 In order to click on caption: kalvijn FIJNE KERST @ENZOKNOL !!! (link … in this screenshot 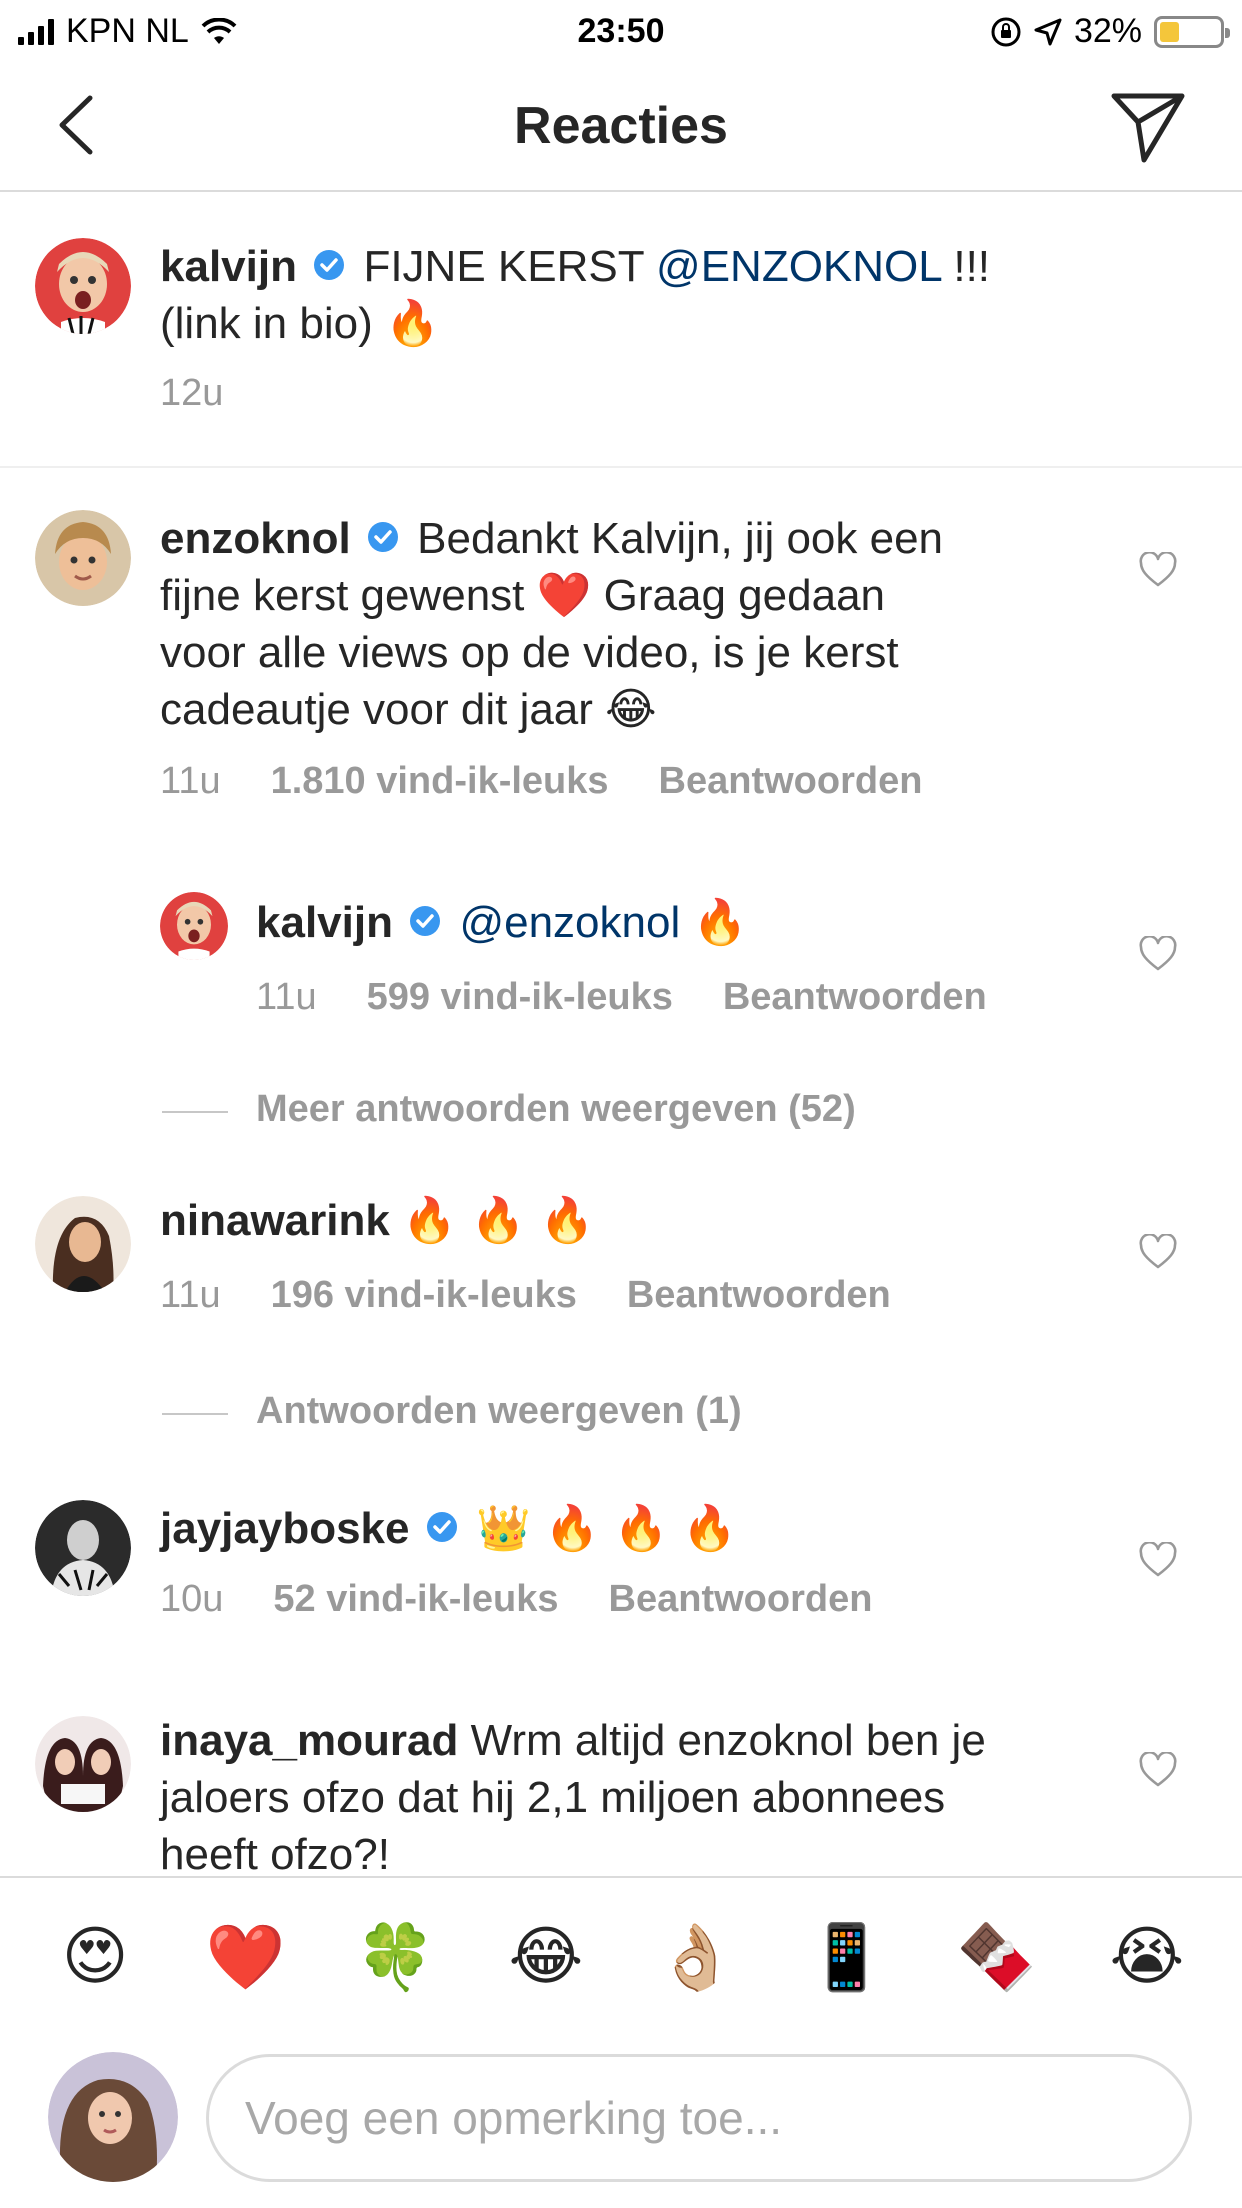, I will do `click(621, 329)`.